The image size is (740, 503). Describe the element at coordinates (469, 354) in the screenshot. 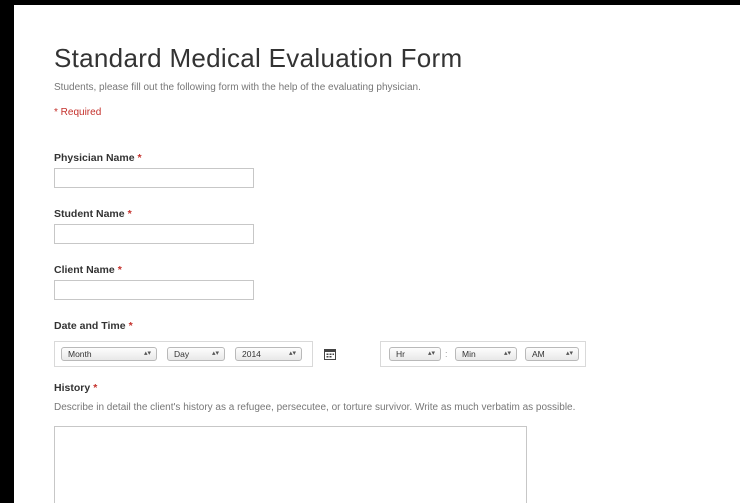

I see `minute-select-value: Min` at that location.